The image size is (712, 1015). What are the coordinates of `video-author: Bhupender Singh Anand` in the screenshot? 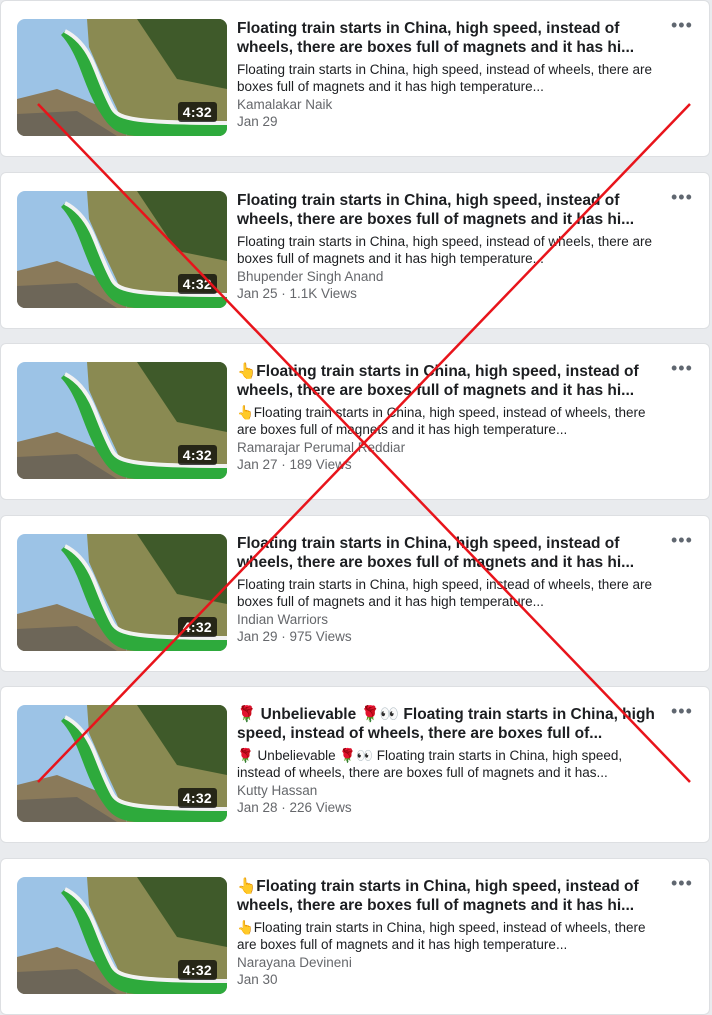 It's located at (450, 276).